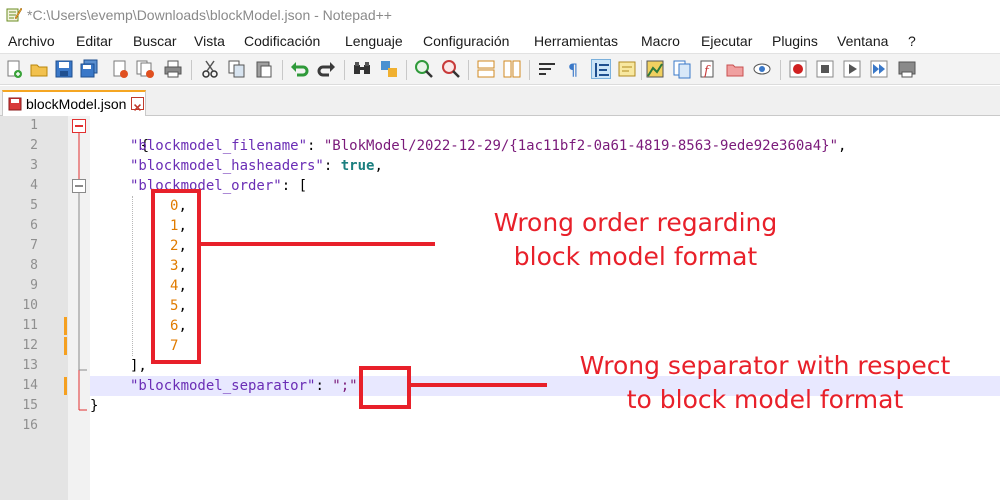  I want to click on record-macro-icon, so click(798, 69).